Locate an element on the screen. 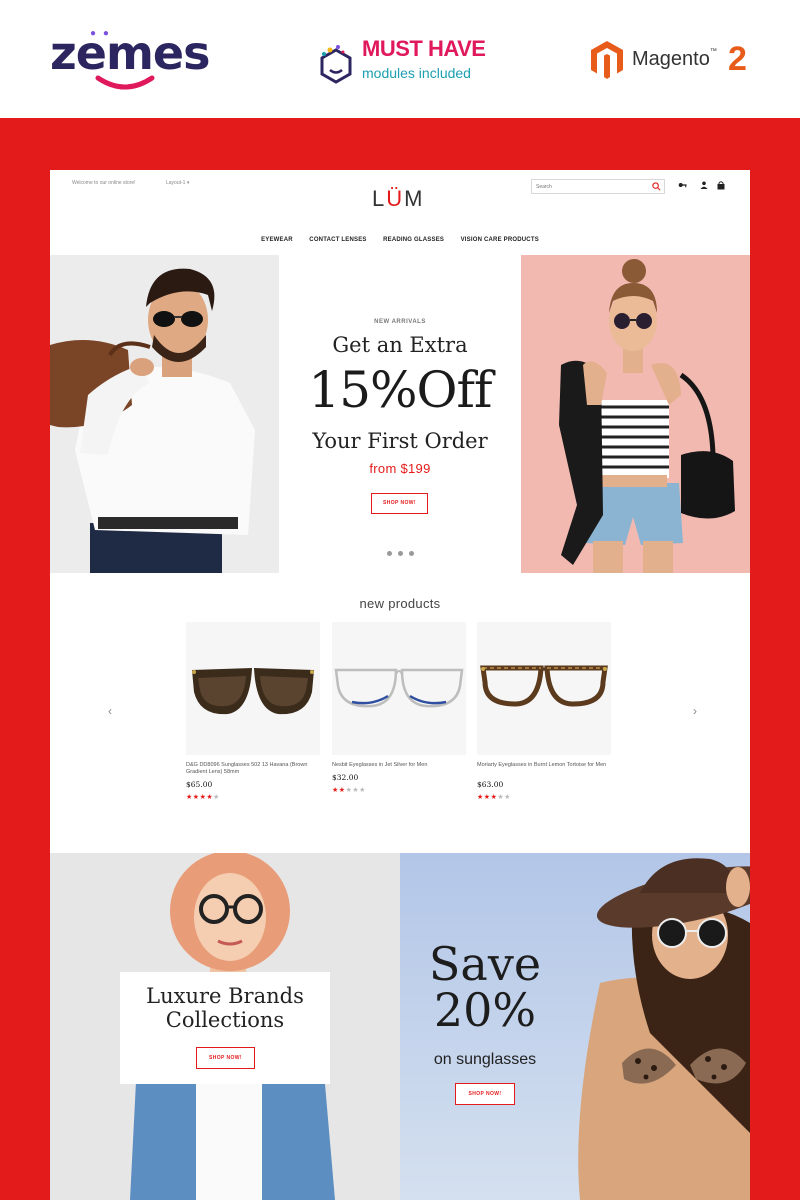  magento-badge: Magento™ 2 is located at coordinates (675, 61).